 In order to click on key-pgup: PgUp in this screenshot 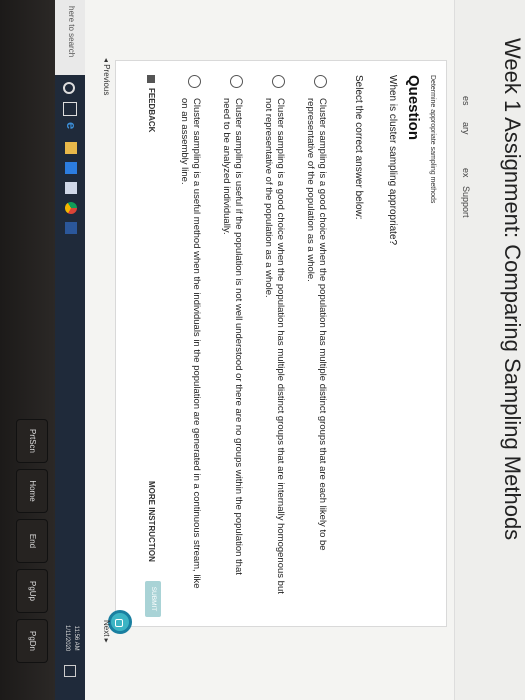, I will do `click(32, 591)`.